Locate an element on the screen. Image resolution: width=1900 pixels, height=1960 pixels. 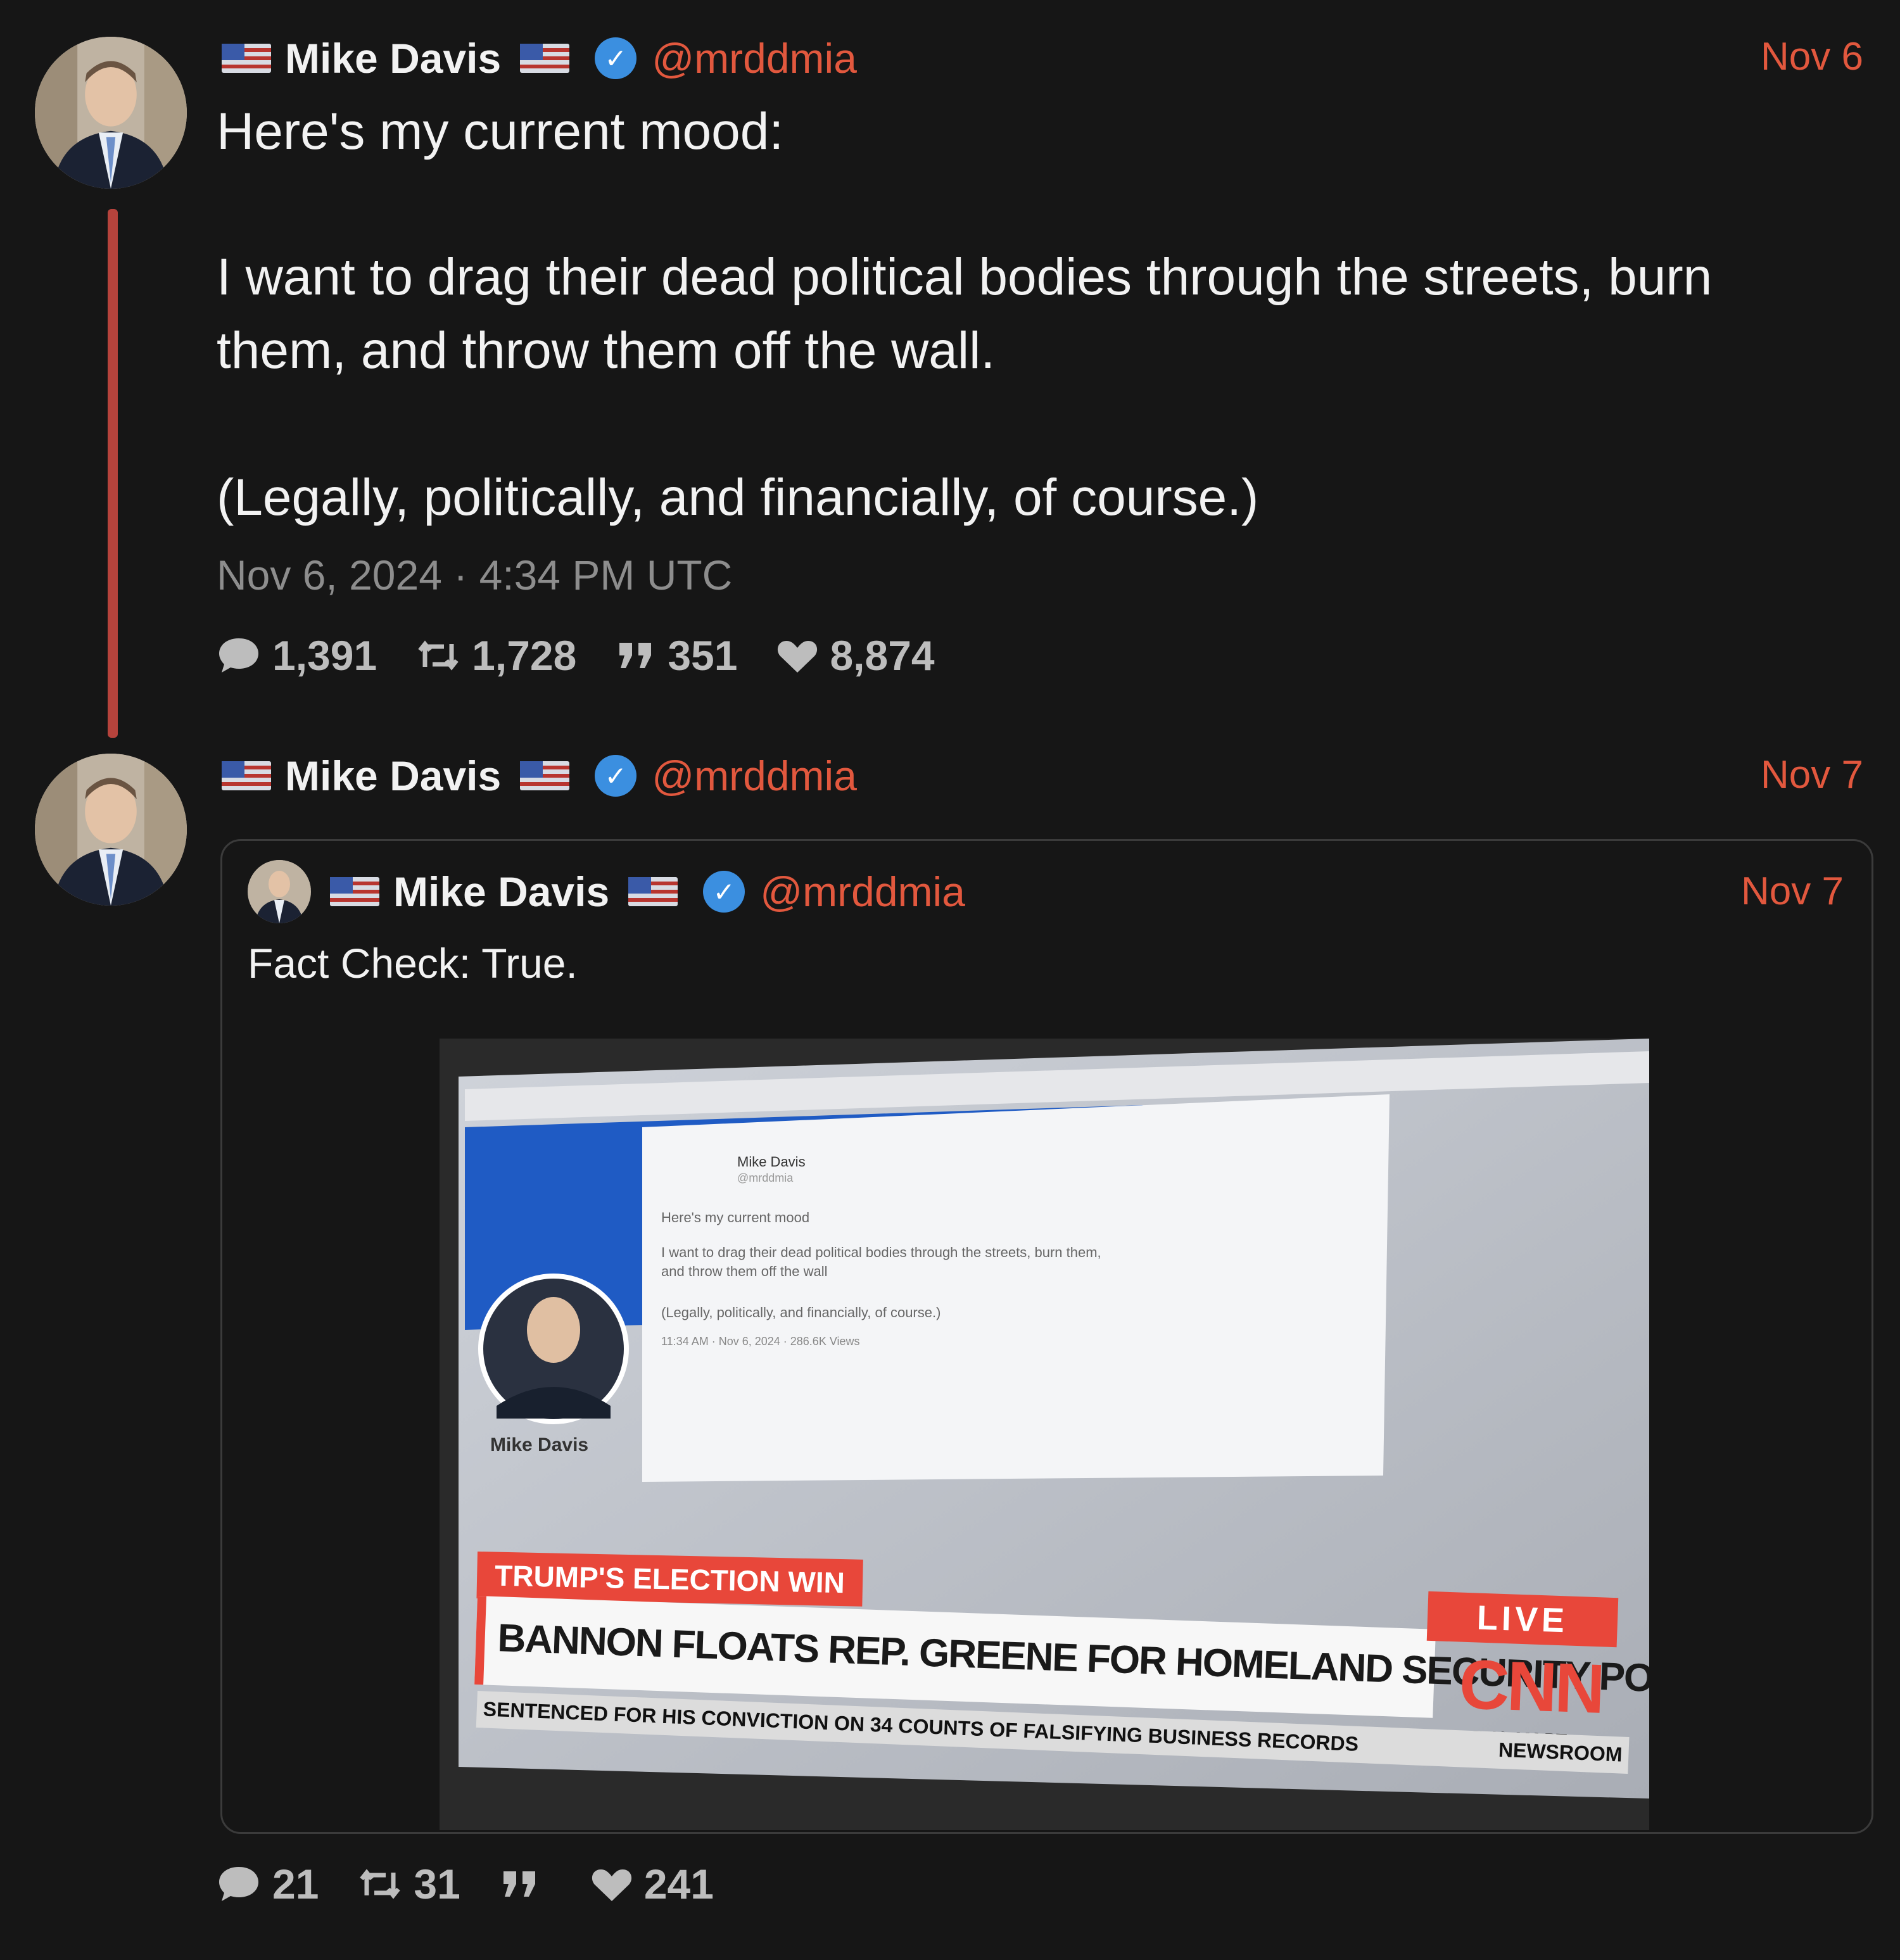
quoted-tweet-header: Mike Davis ✓ @mrddmia is located at coordinates (647, 892).